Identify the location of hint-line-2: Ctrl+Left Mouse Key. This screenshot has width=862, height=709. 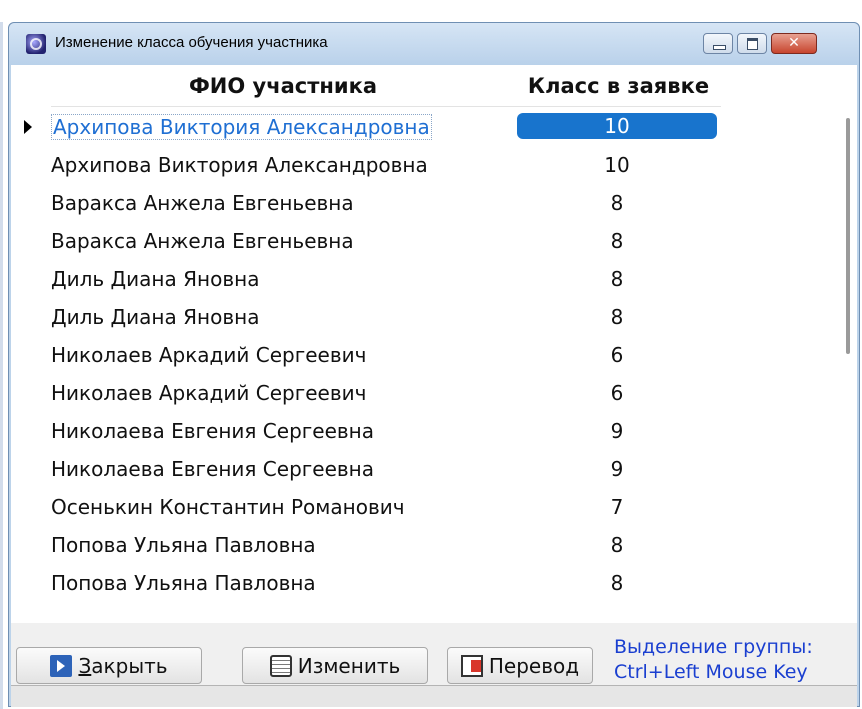
(711, 672).